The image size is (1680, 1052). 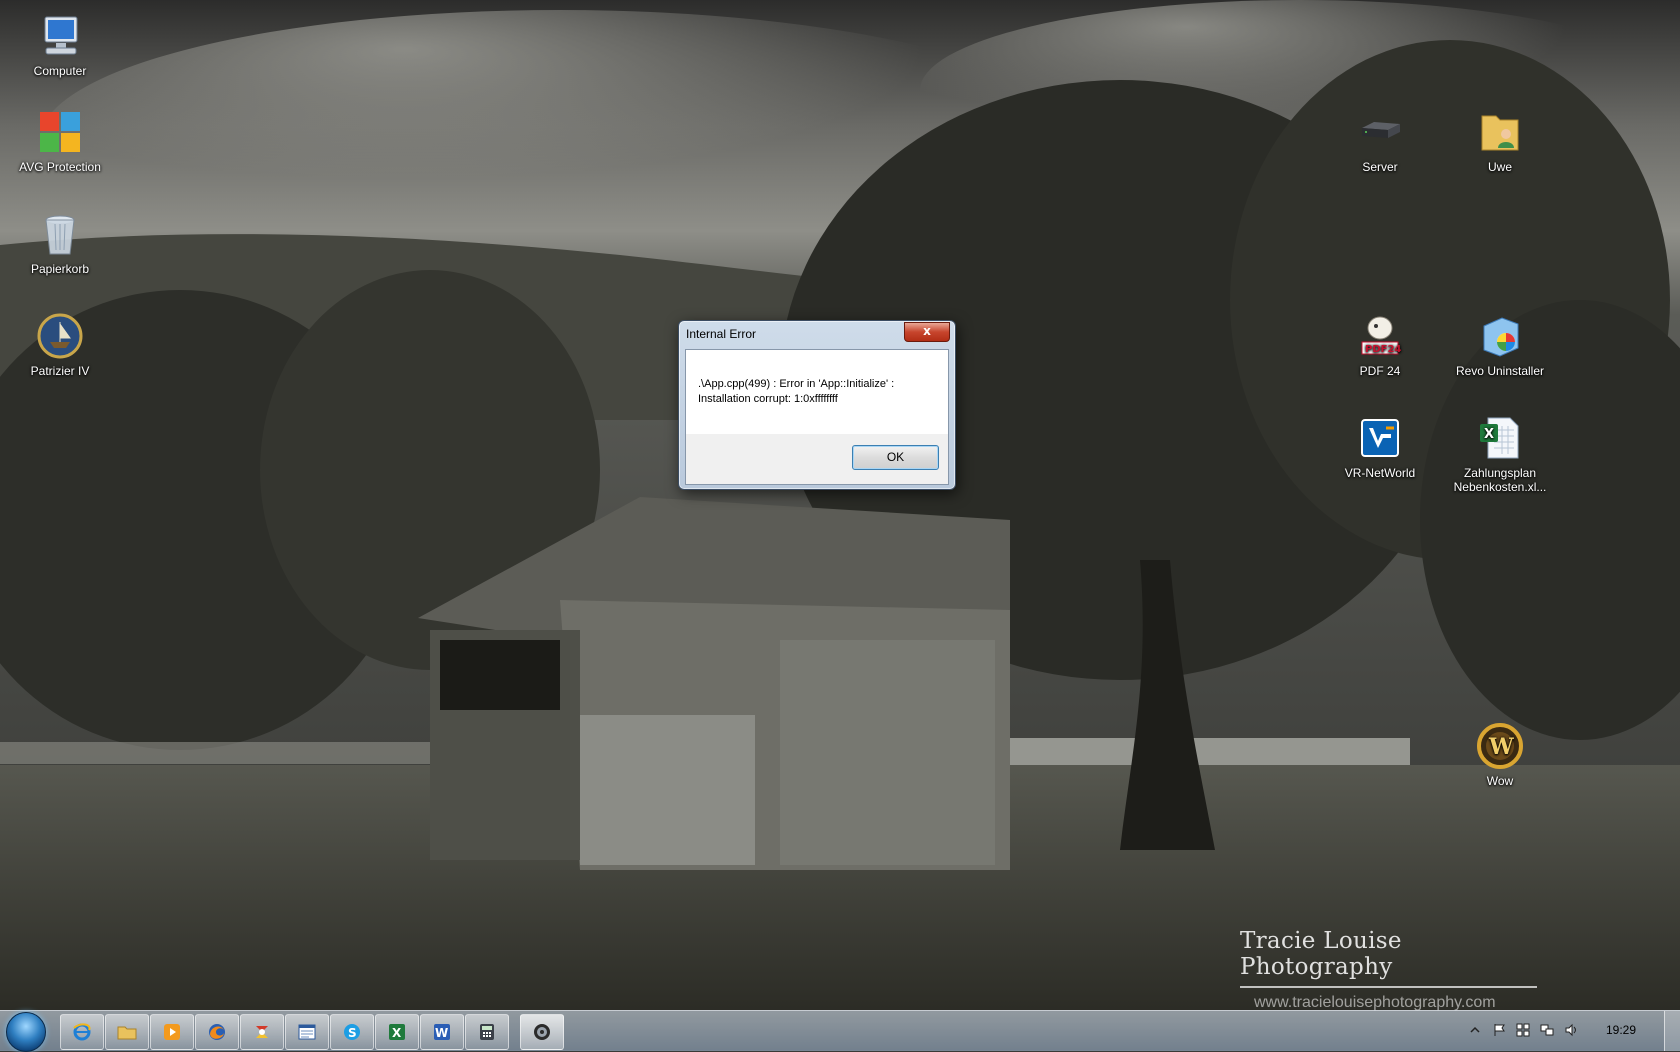 I want to click on desktop-icon-revo: Revo Uninstaller, so click(x=1500, y=345).